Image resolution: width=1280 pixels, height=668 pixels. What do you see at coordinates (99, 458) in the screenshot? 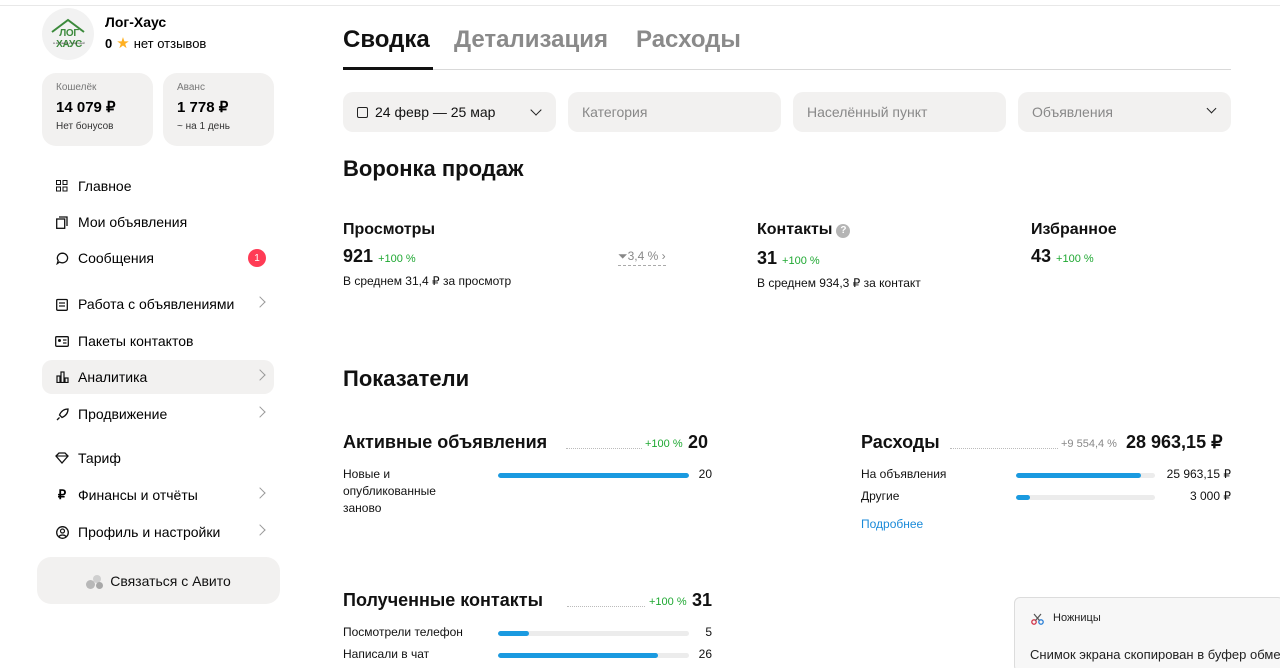
I see `sidebar-item-label: Тариф` at bounding box center [99, 458].